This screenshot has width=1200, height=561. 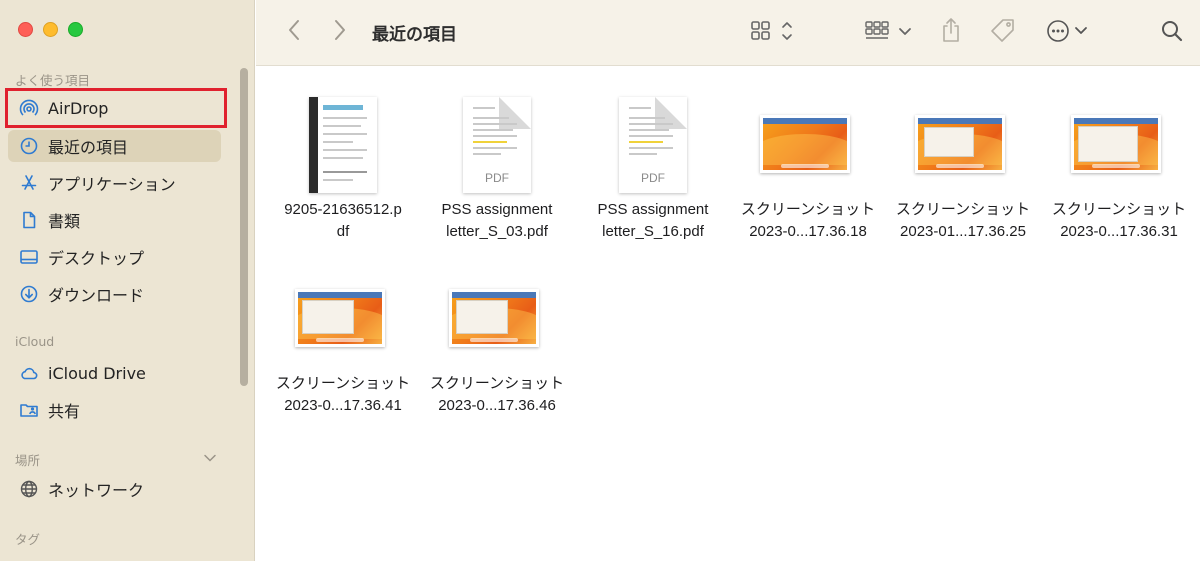 I want to click on tags-button, so click(x=1003, y=31).